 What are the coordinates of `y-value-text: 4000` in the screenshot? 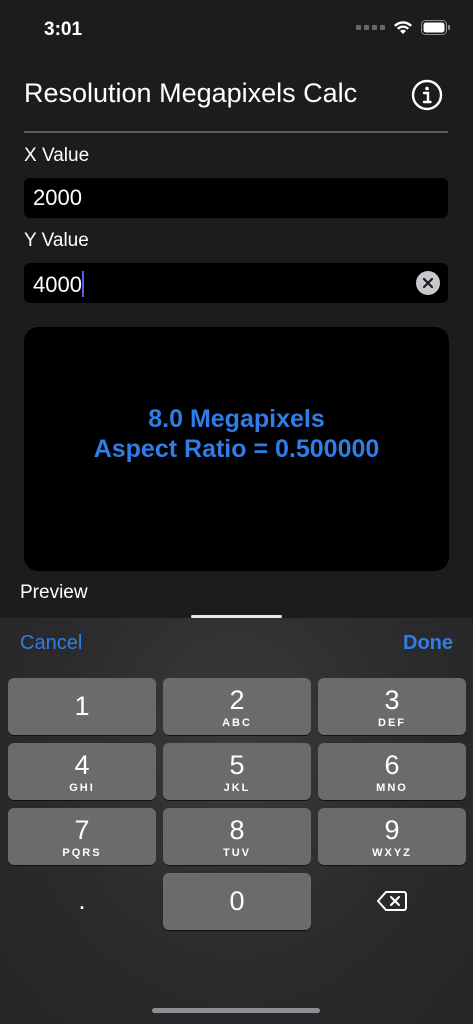 It's located at (57, 284).